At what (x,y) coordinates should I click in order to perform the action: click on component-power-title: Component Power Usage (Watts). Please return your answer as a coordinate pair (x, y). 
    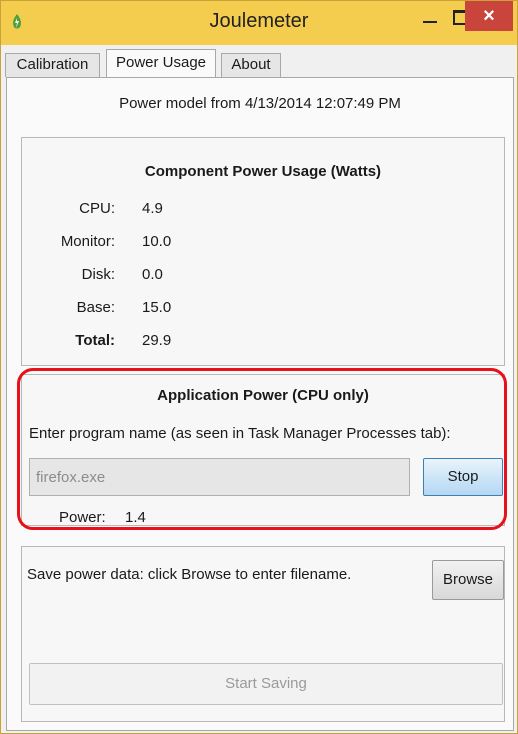
    Looking at the image, I should click on (263, 171).